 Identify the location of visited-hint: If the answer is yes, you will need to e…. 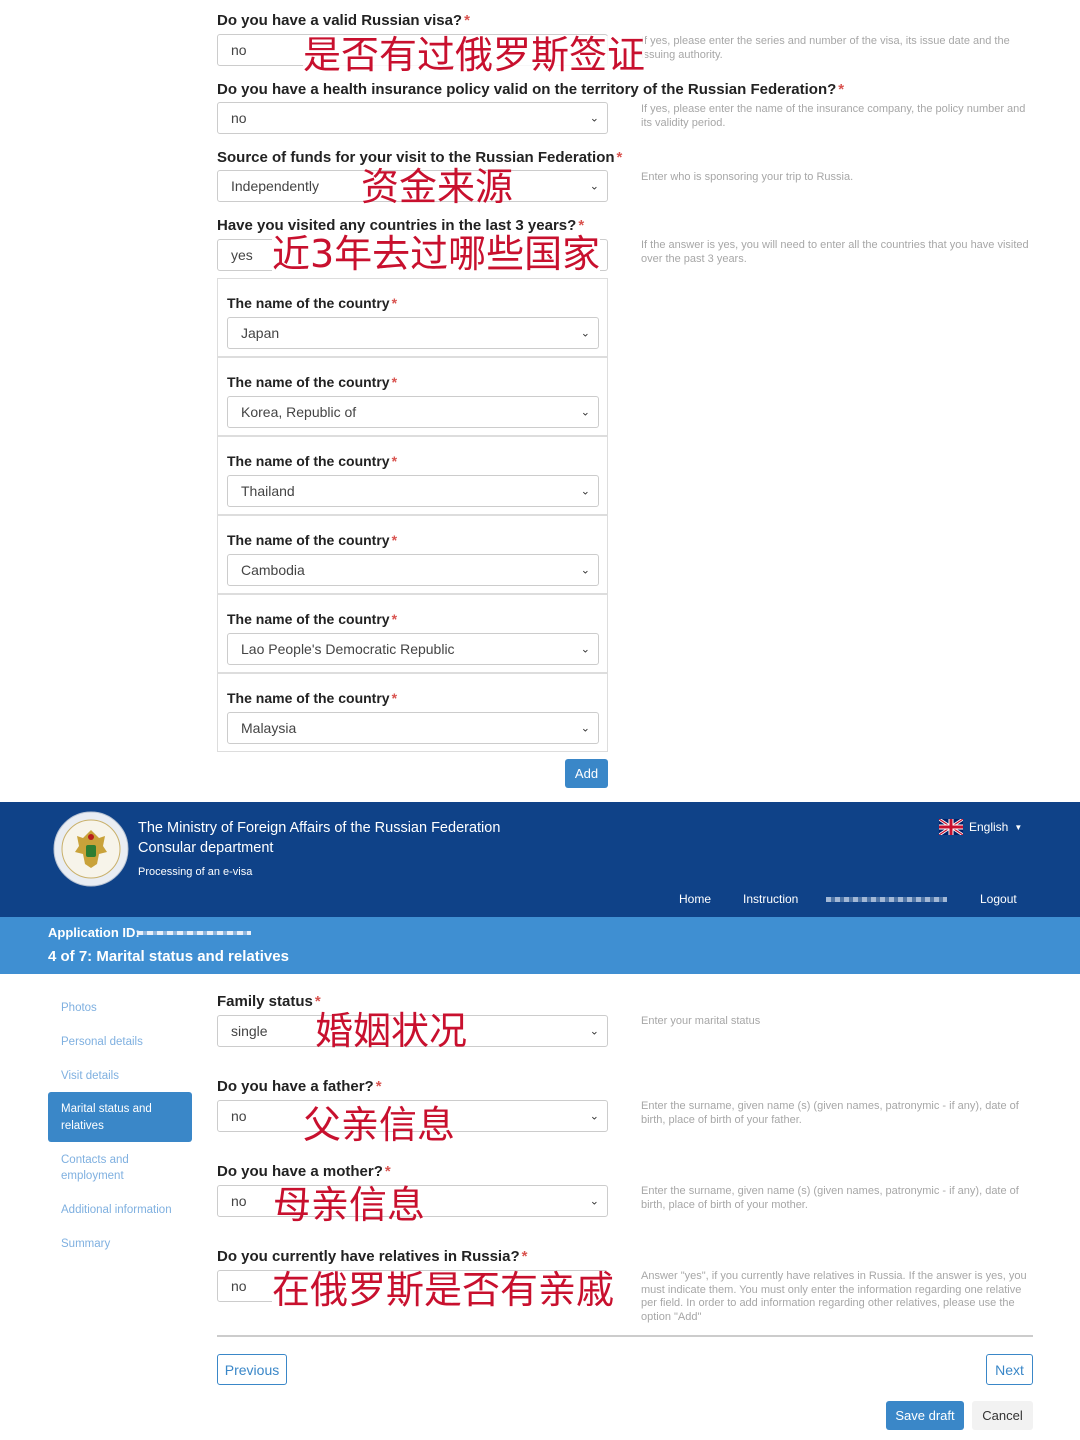
(835, 252).